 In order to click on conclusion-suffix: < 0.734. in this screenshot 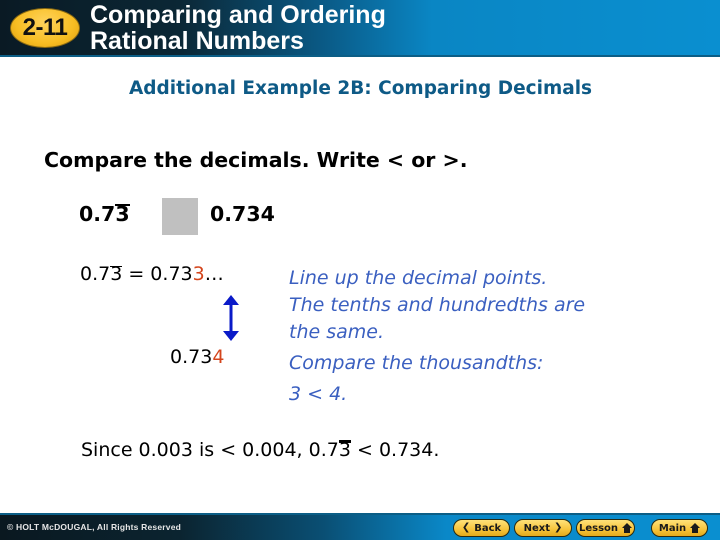, I will do `click(395, 450)`.